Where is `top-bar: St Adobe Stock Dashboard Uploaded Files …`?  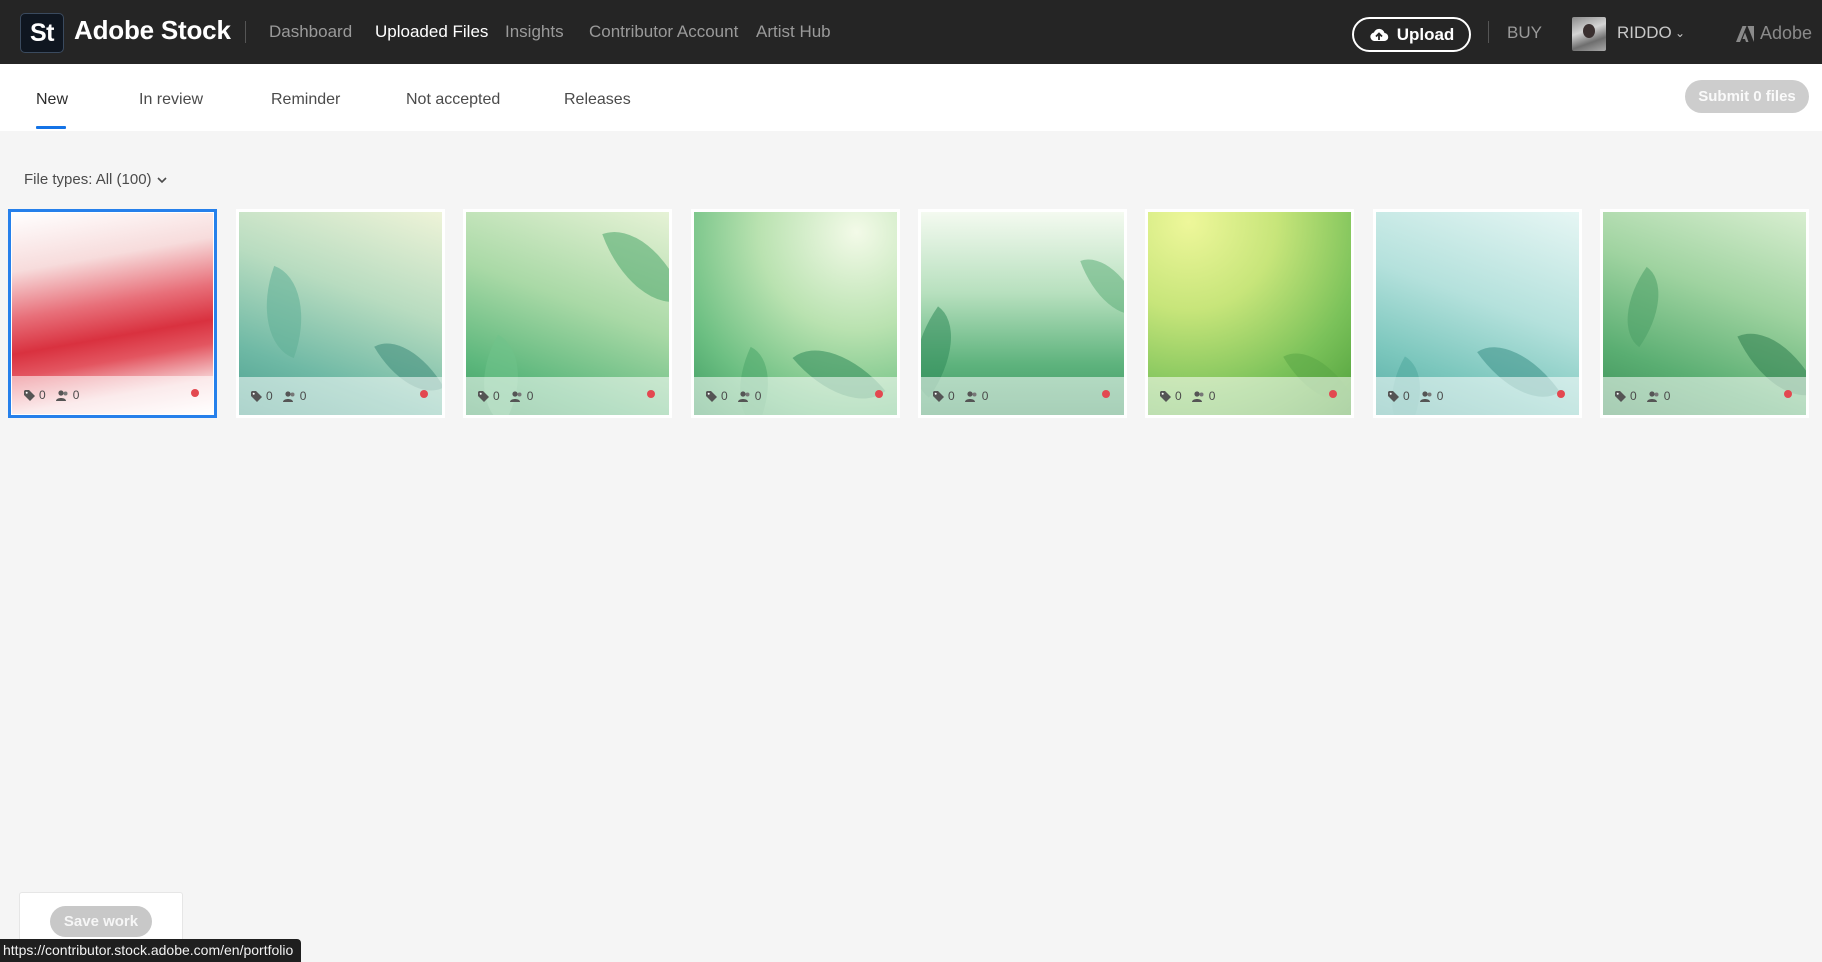 top-bar: St Adobe Stock Dashboard Uploaded Files … is located at coordinates (911, 32).